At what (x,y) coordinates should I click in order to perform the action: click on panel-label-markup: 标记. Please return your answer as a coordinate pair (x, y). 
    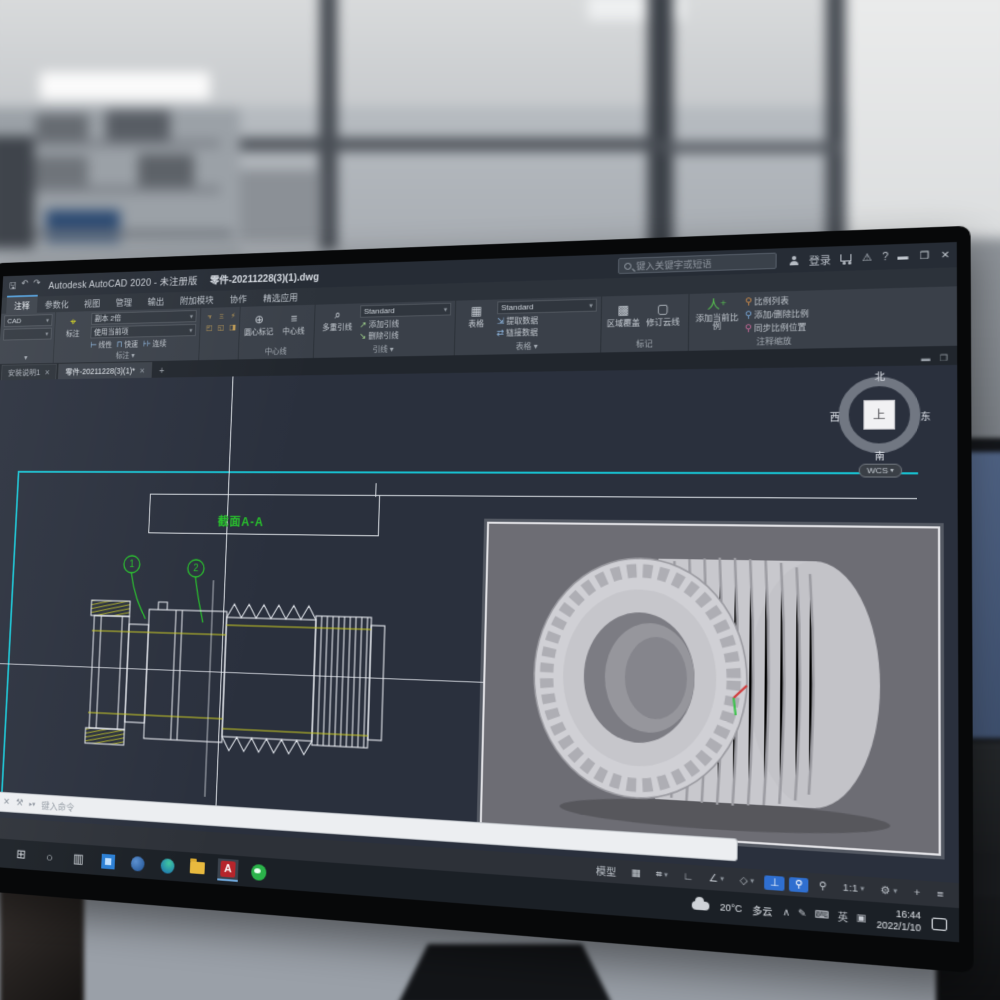
    Looking at the image, I should click on (644, 345).